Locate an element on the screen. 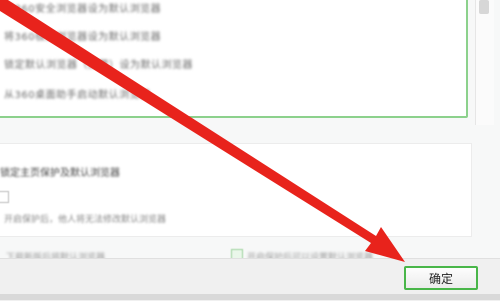 This screenshot has width=500, height=301. confirm-button: 确定 is located at coordinates (441, 278).